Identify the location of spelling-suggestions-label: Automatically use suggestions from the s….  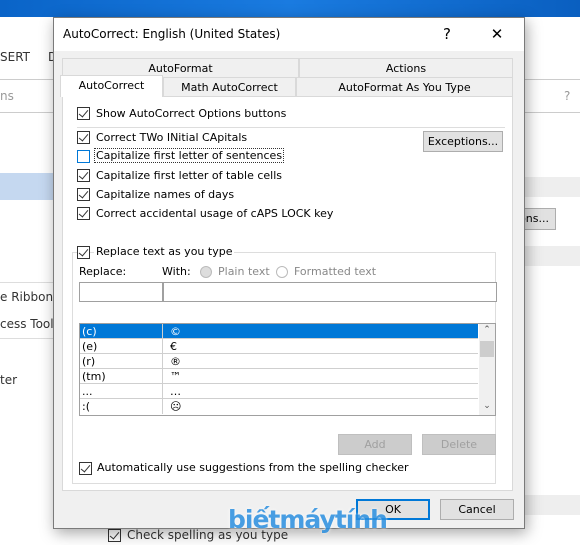
(253, 467).